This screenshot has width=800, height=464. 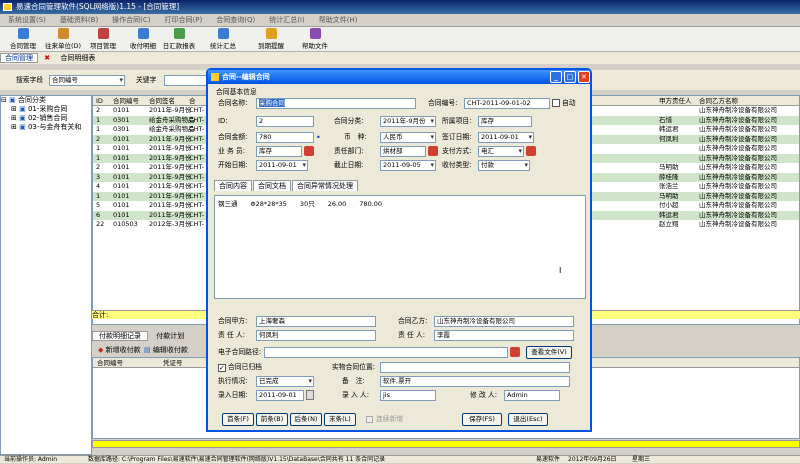 I want to click on continuous-add-checkbox, so click(x=369, y=419).